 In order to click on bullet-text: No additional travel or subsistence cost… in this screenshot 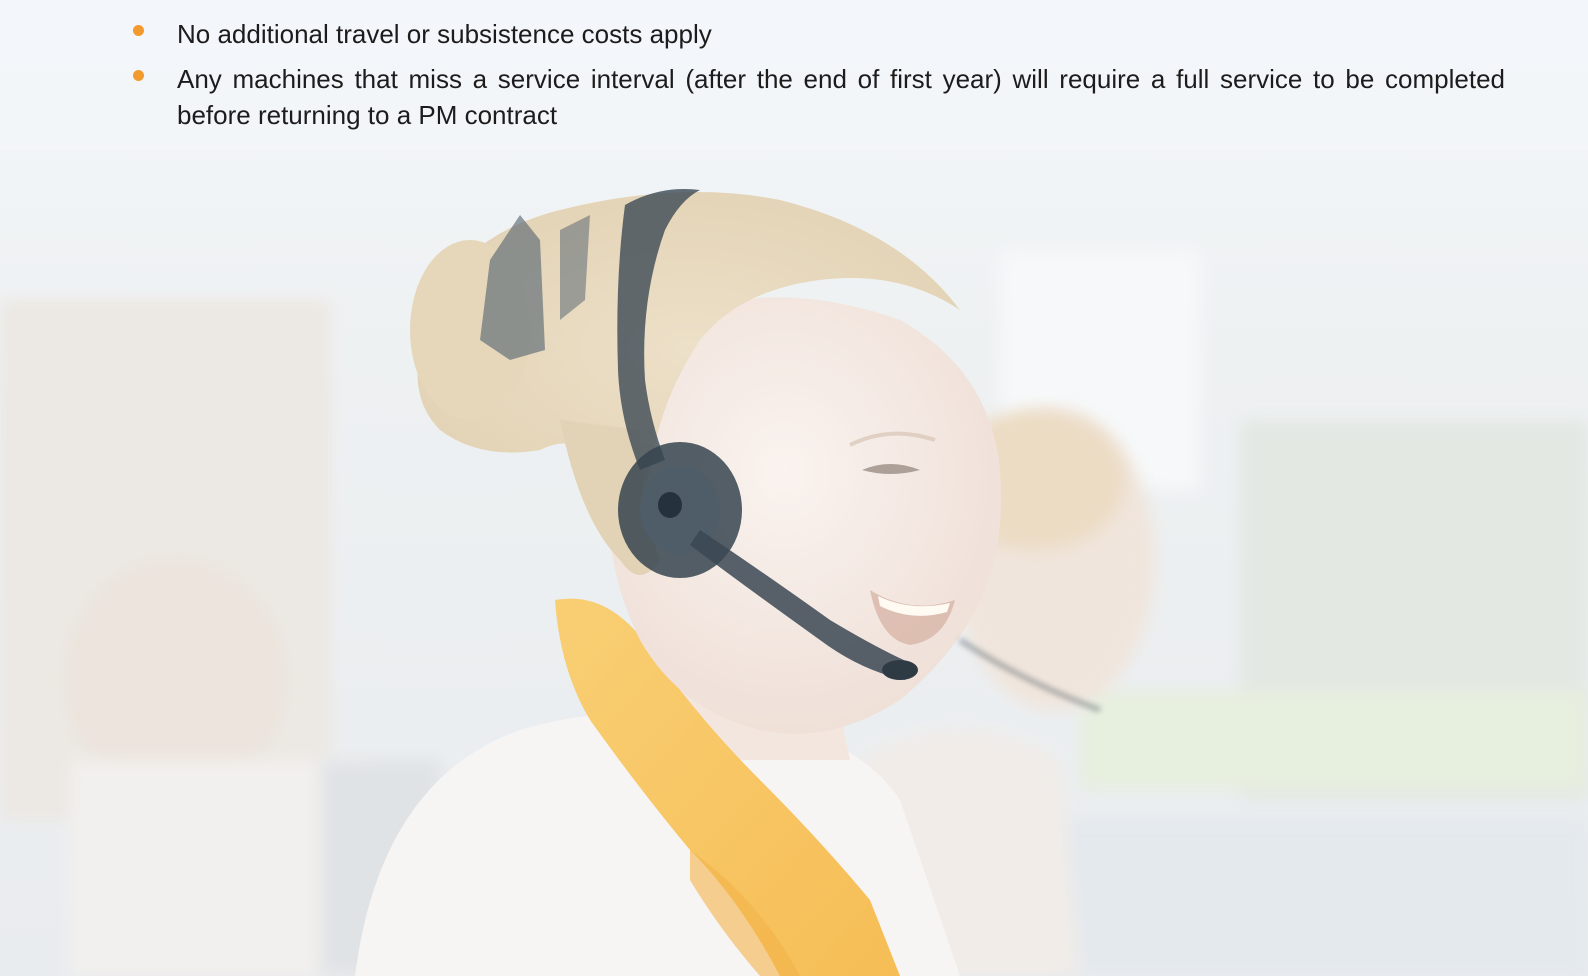, I will do `click(444, 34)`.